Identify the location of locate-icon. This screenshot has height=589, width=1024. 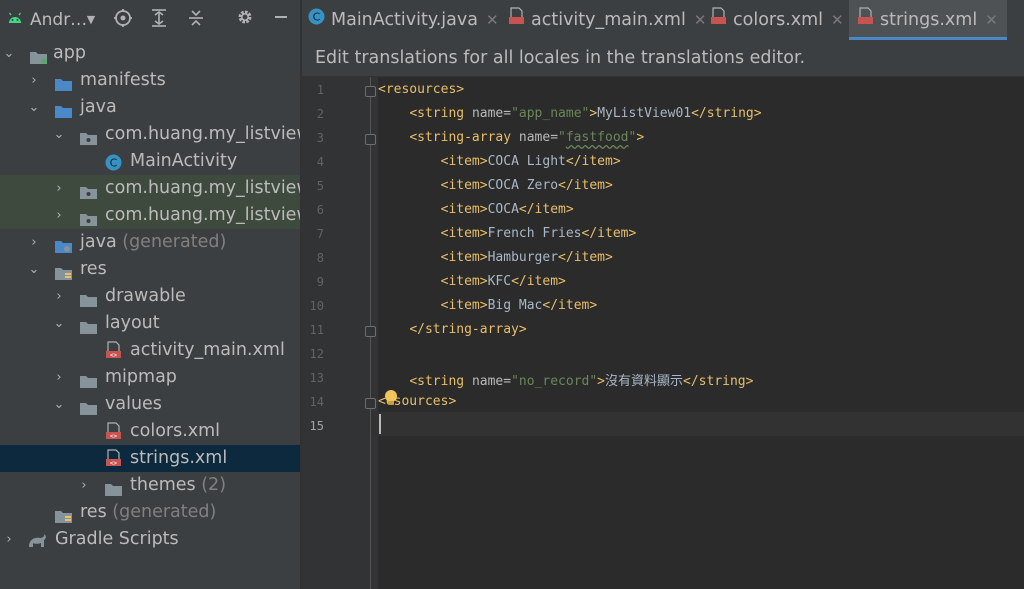
(123, 20).